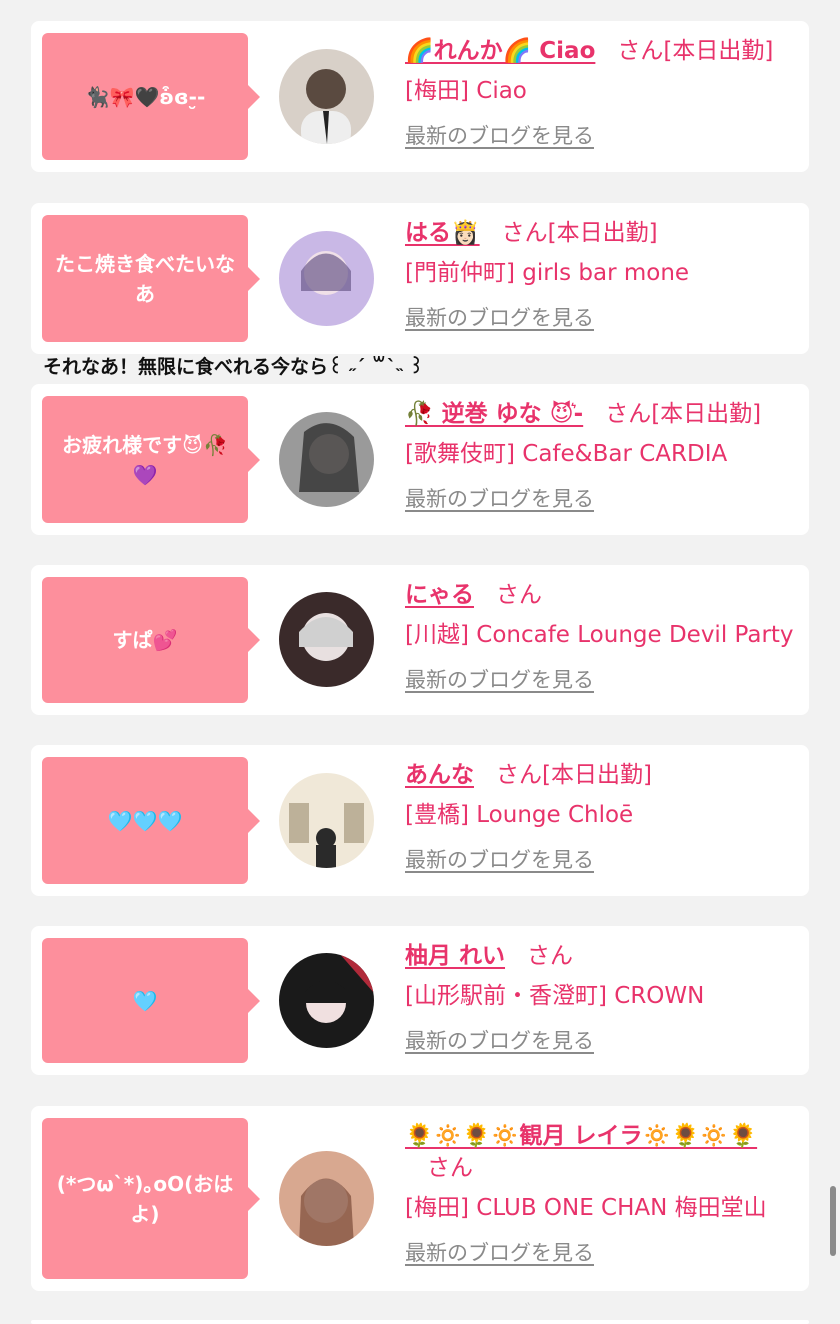 This screenshot has width=840, height=1324. I want to click on cast-name-link: あんな, so click(439, 775).